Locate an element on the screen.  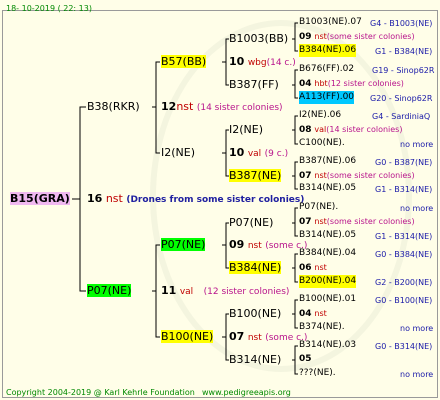
b384-generation: 06 nst is located at coordinates (313, 268).